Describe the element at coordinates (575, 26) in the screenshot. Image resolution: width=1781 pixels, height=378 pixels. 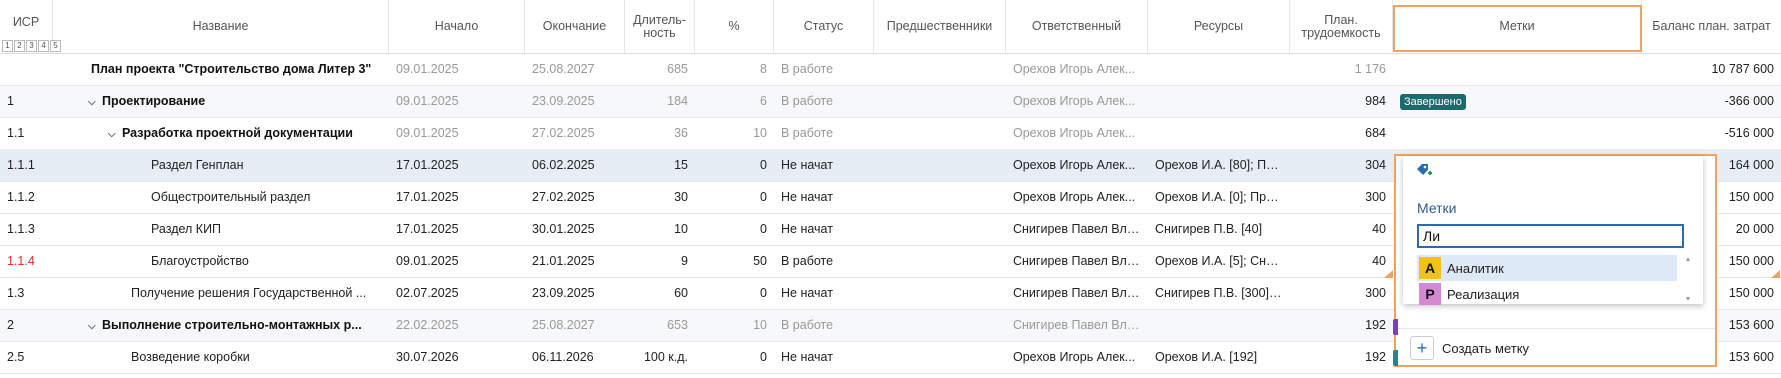
I see `column-header-end: Окончание` at that location.